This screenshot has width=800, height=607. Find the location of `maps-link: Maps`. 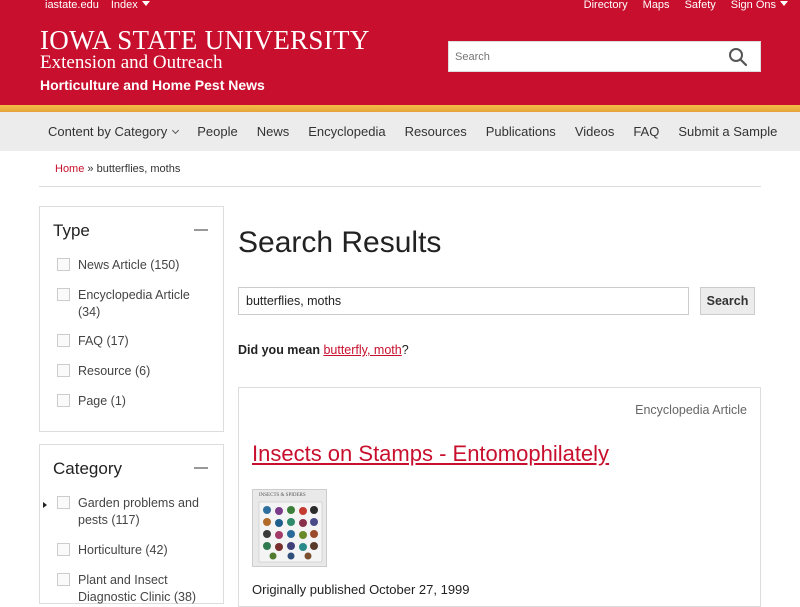

maps-link: Maps is located at coordinates (656, 5).